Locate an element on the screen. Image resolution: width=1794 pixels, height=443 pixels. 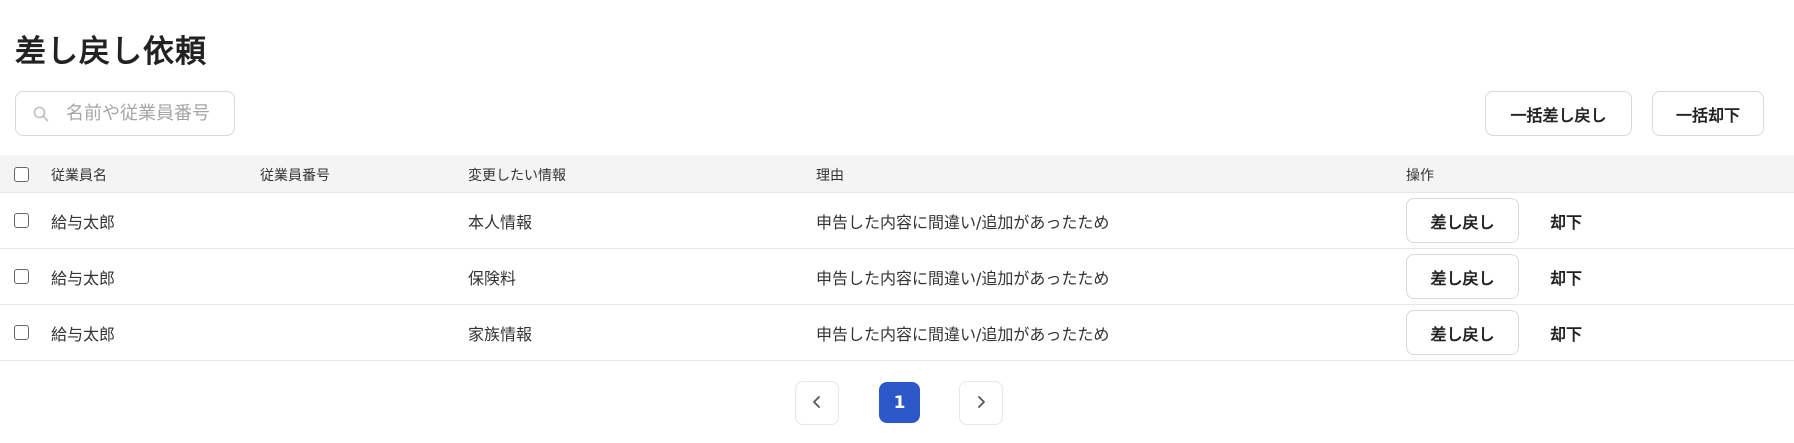
header-employee-number: 従業員番号 is located at coordinates (295, 173).